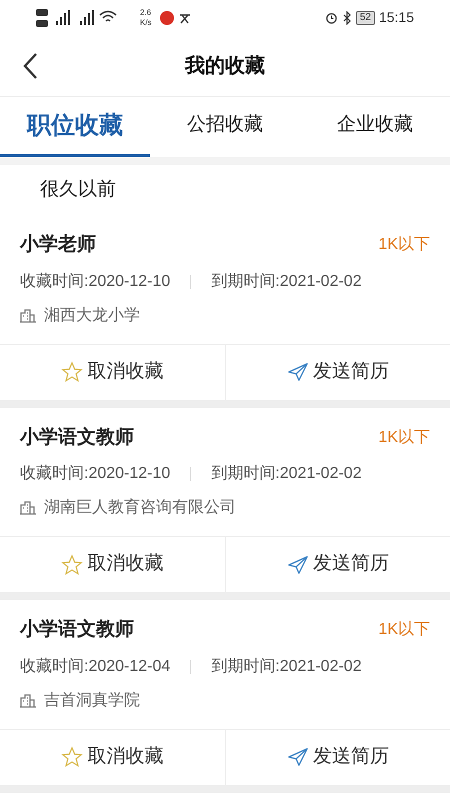  Describe the element at coordinates (225, 66) in the screenshot. I see `page-title: 我的收藏` at that location.